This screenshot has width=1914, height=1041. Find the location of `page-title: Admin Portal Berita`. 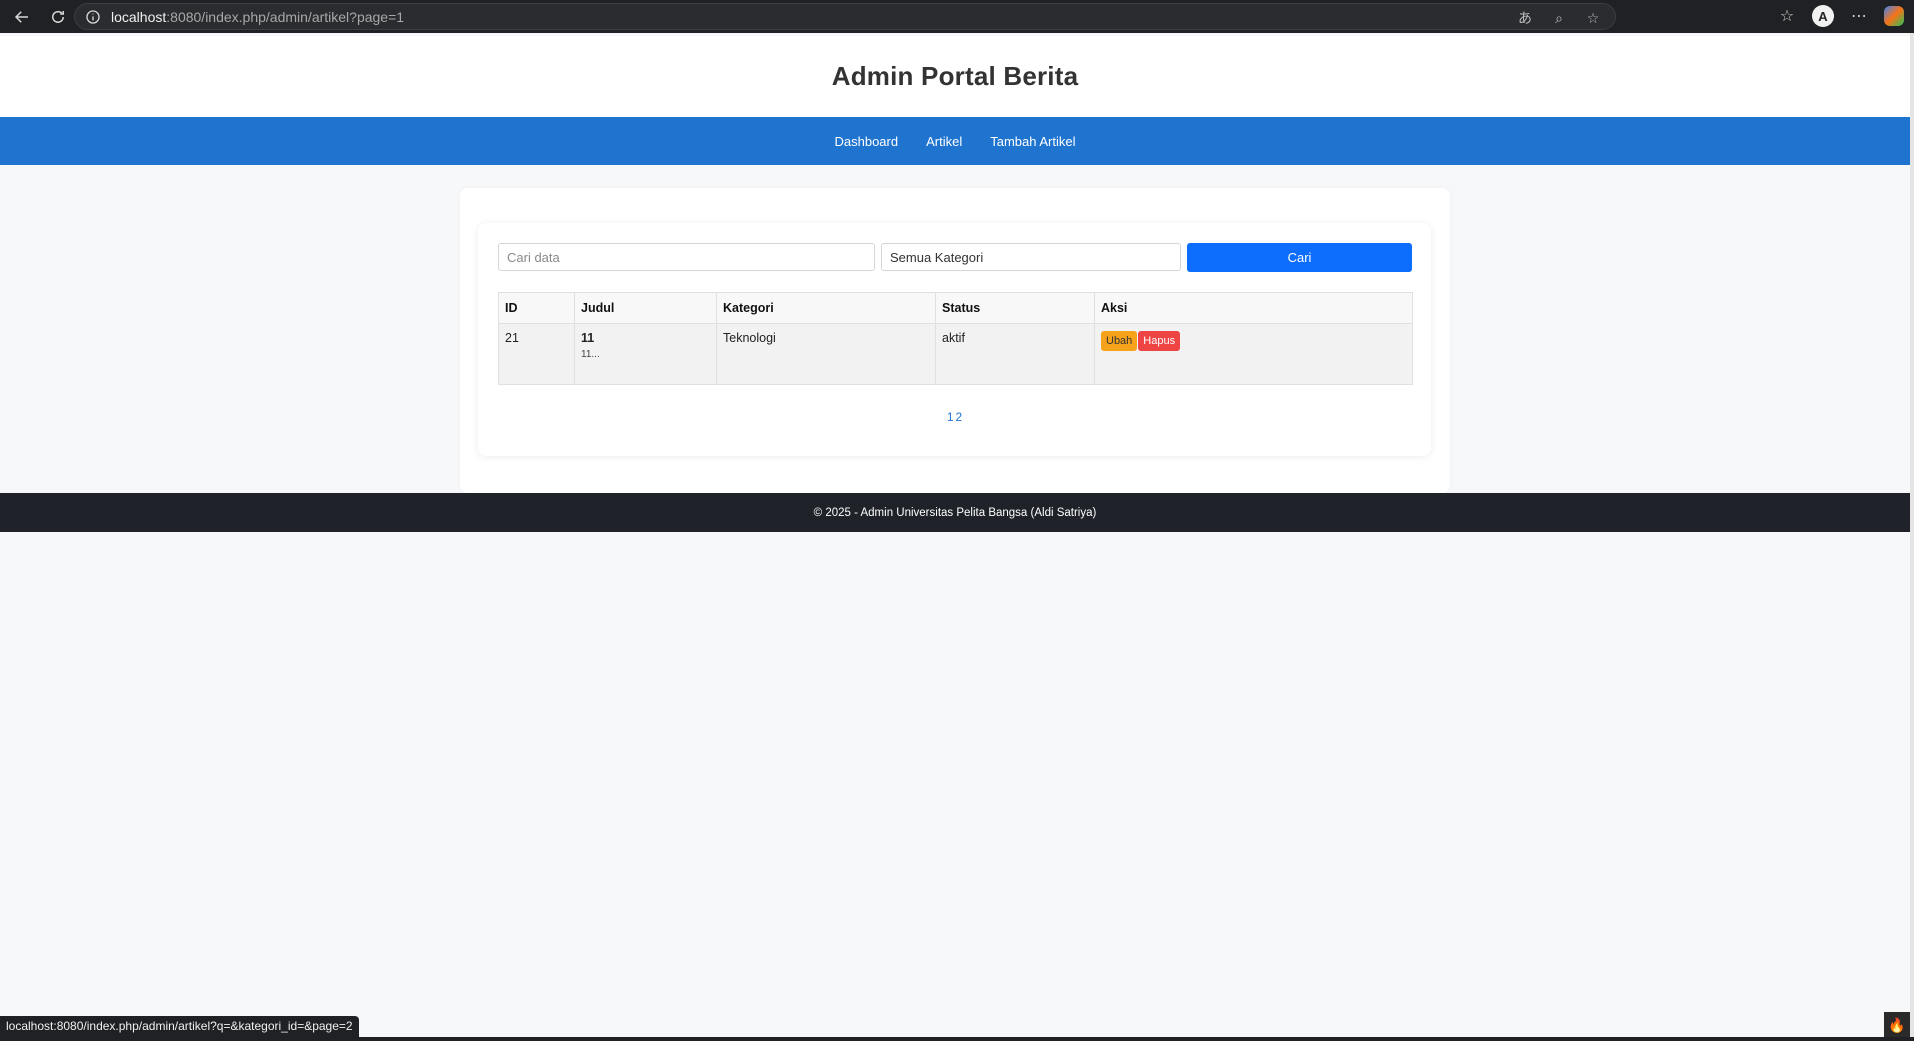

page-title: Admin Portal Berita is located at coordinates (955, 76).